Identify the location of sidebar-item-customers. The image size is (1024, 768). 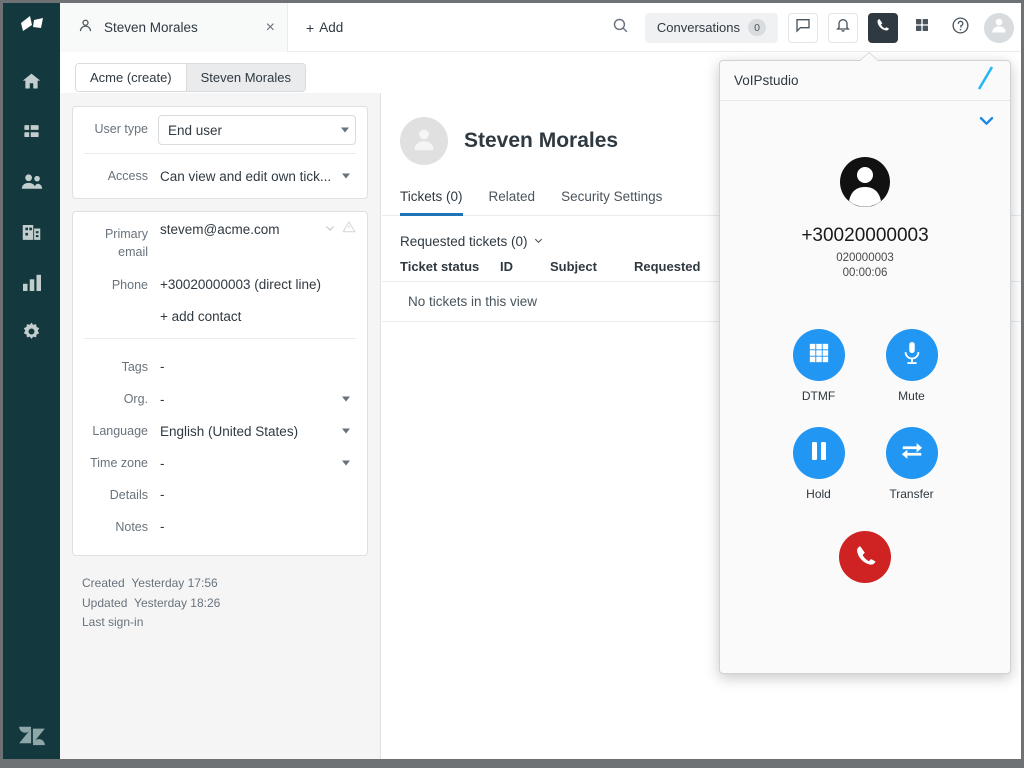
(32, 184).